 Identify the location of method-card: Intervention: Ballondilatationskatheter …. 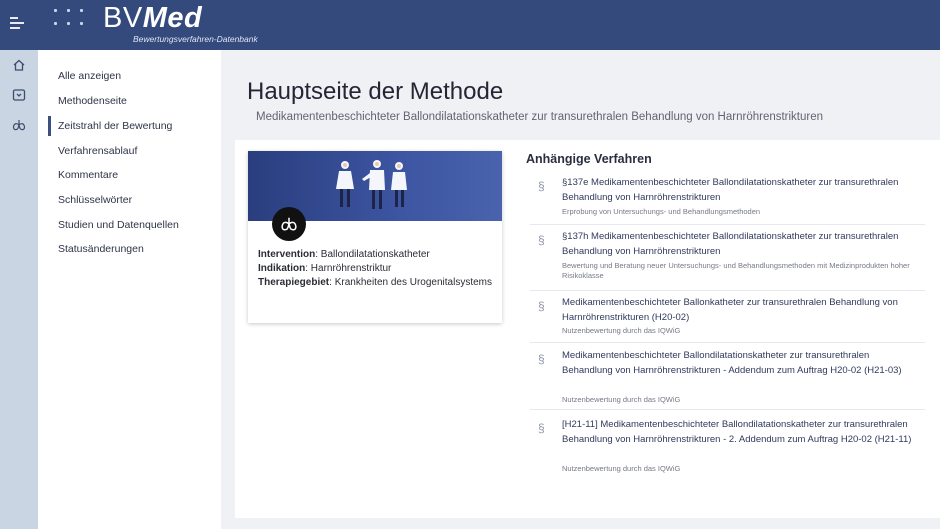
(375, 237).